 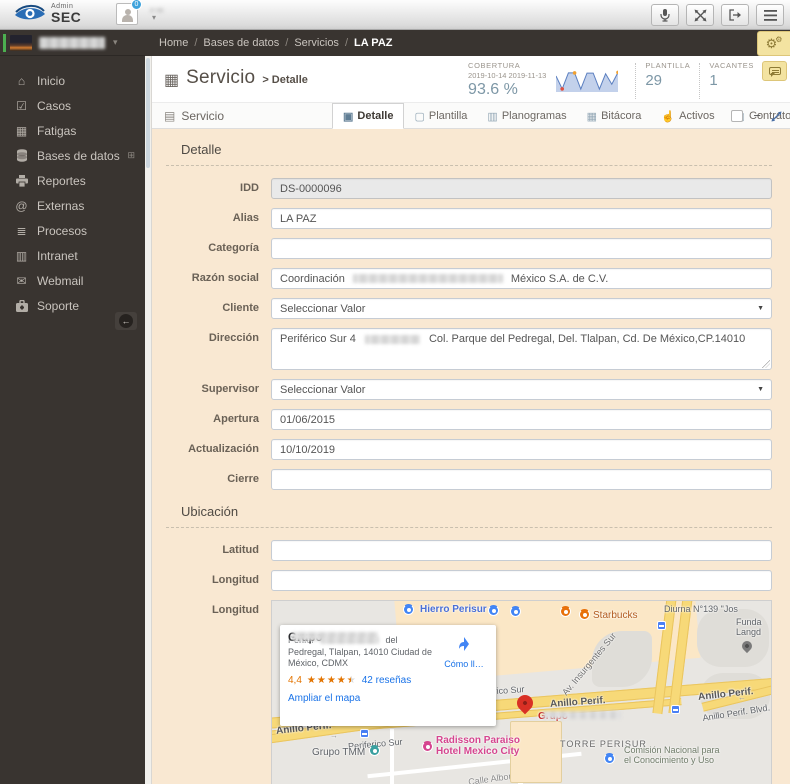 I want to click on page-title: ▦ Servicio > Detalle, so click(x=236, y=78).